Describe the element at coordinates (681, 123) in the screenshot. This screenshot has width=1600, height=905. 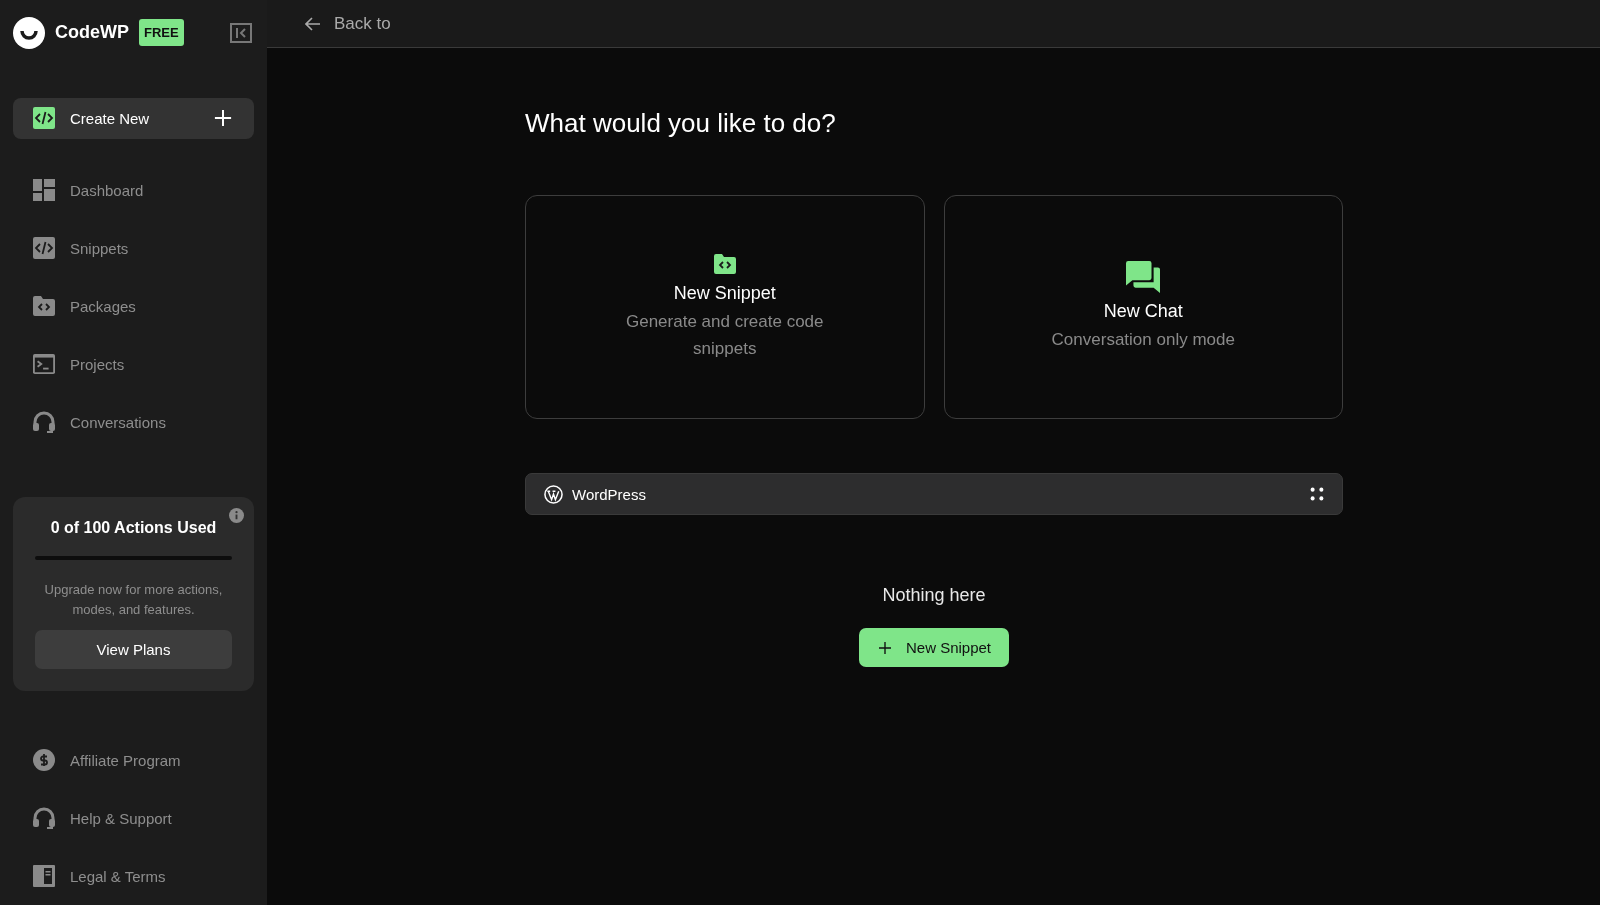
I see `page-heading: What would you like to do?` at that location.